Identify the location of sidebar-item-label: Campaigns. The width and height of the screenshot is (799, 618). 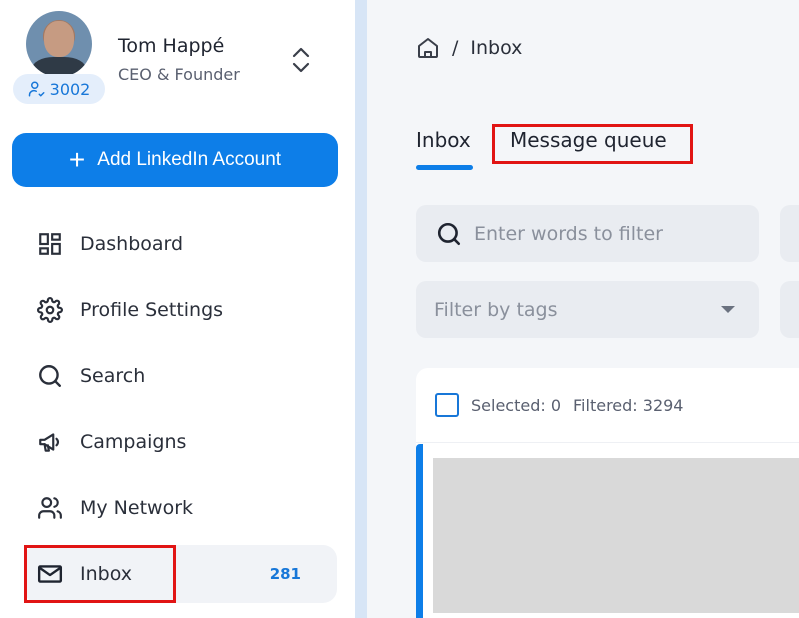
(133, 442).